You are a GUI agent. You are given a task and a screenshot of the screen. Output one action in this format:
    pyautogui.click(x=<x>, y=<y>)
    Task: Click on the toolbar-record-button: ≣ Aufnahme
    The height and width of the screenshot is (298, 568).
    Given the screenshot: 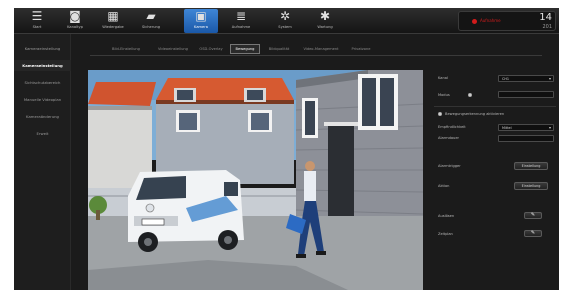 What is the action you would take?
    pyautogui.click(x=241, y=21)
    